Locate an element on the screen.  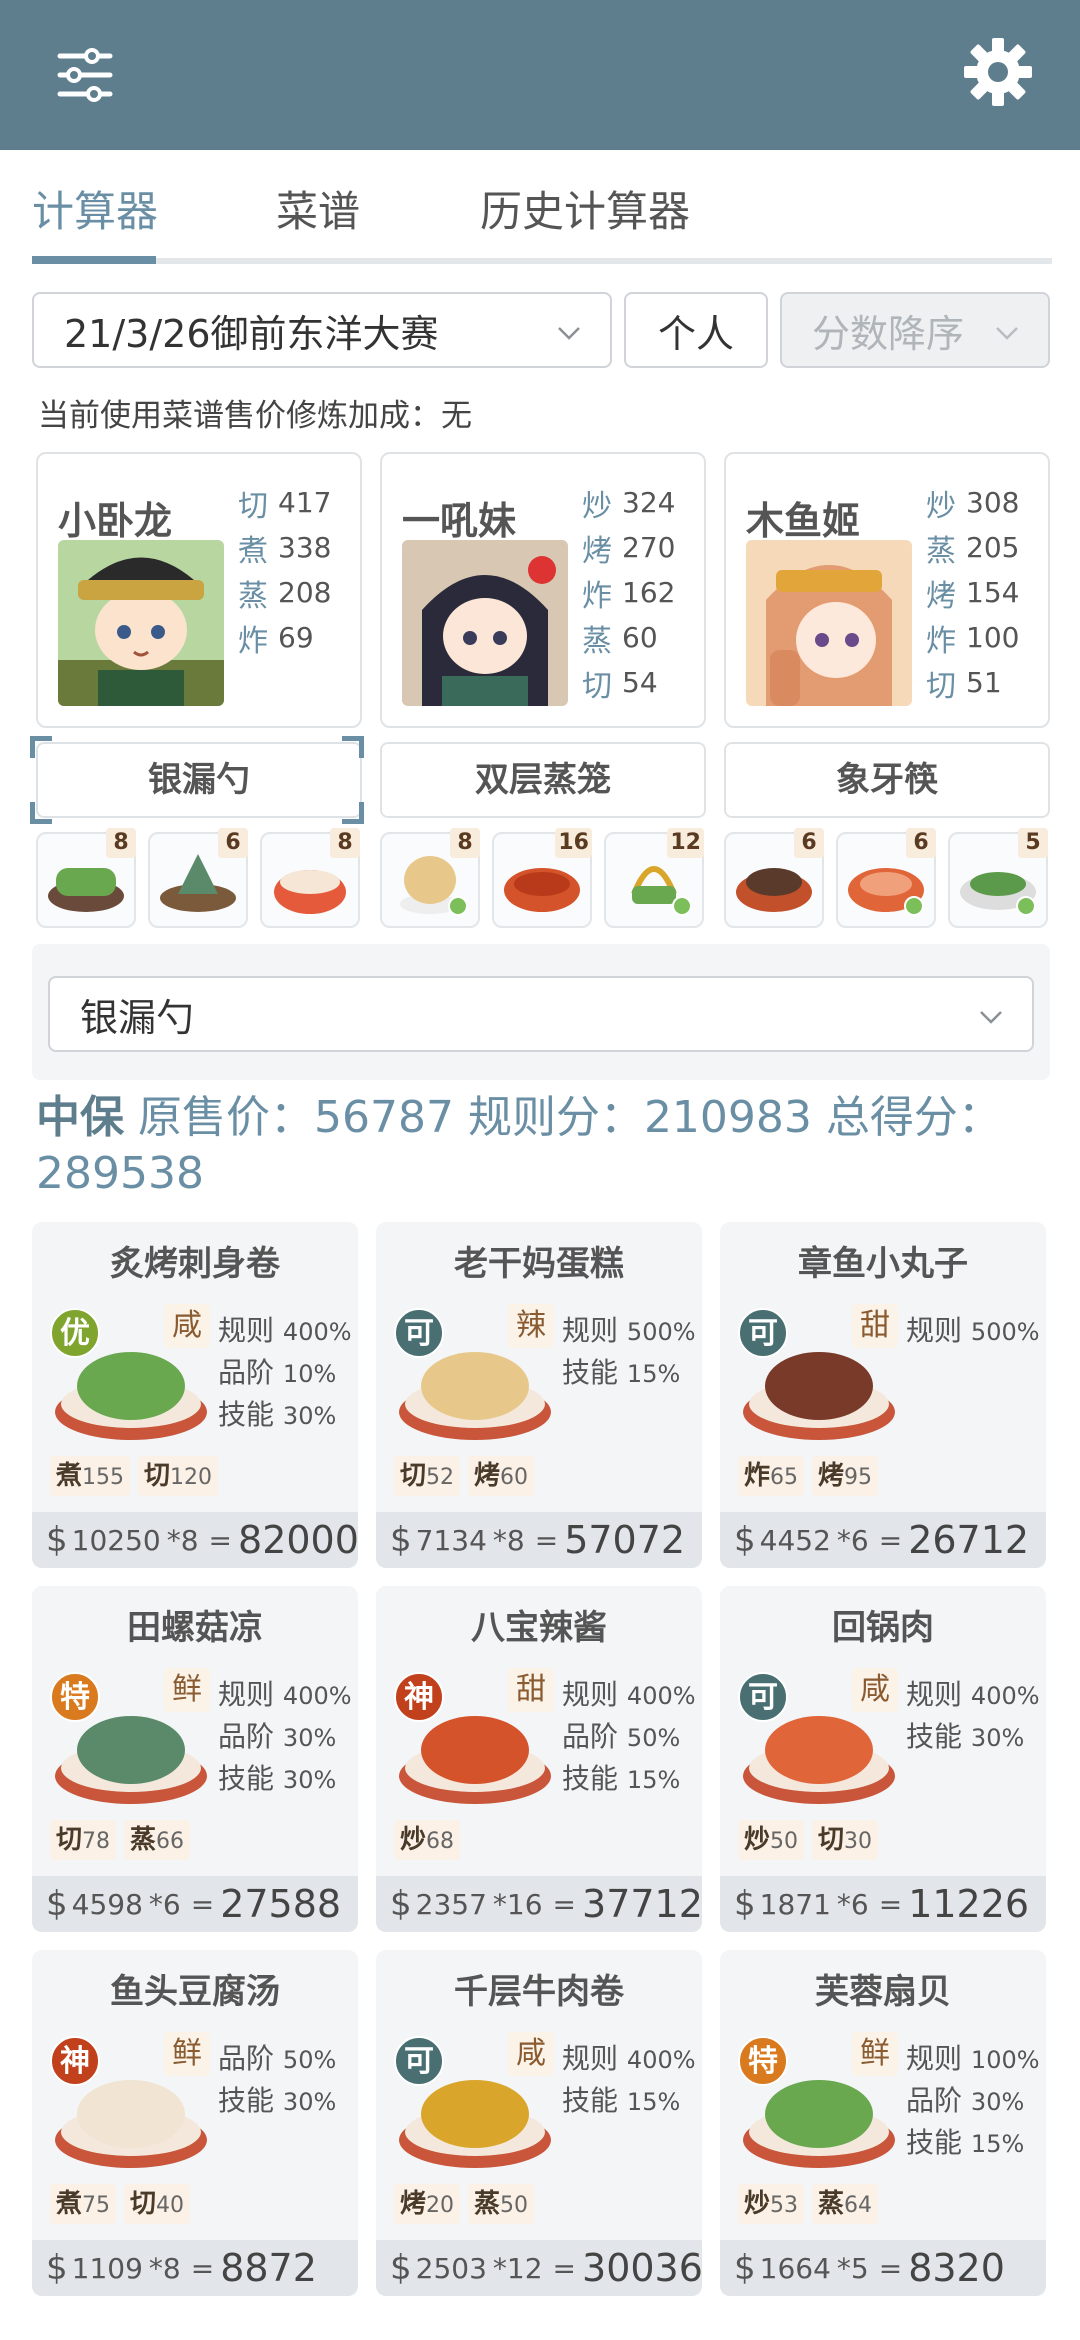
dish-total: 8872 is located at coordinates (268, 2268).